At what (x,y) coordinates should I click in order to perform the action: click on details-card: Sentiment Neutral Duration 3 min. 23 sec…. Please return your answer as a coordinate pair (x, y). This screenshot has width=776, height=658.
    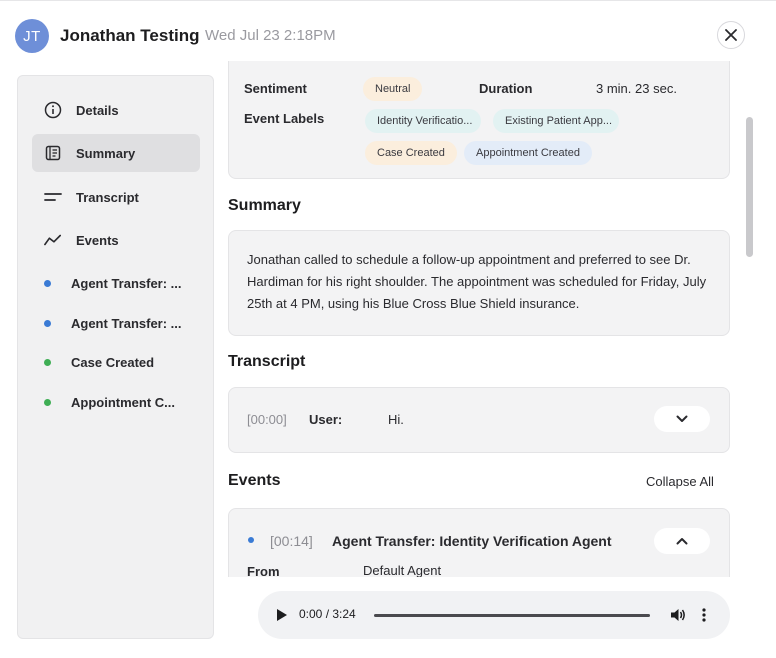
    Looking at the image, I should click on (479, 120).